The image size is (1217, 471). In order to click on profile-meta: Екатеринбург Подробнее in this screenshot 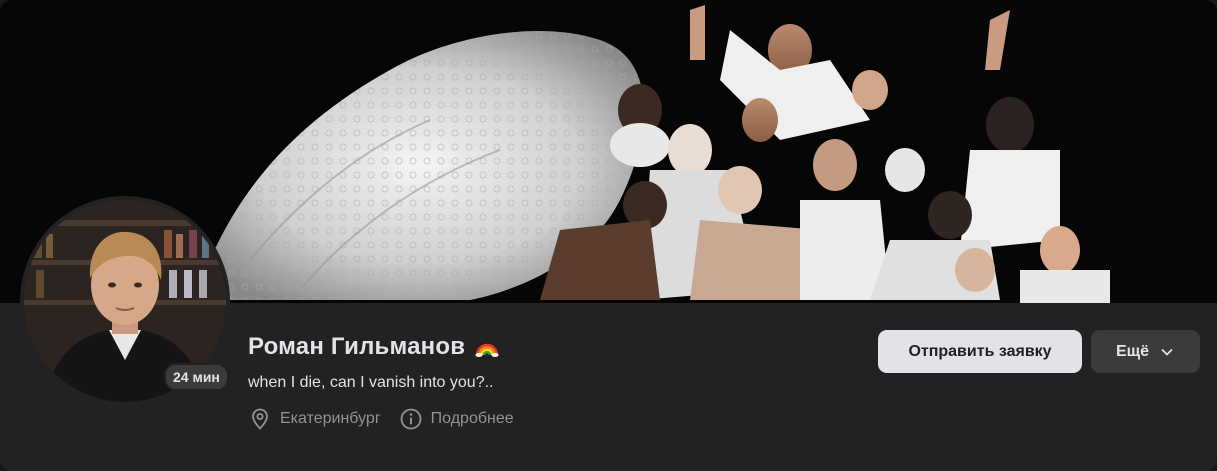, I will do `click(381, 419)`.